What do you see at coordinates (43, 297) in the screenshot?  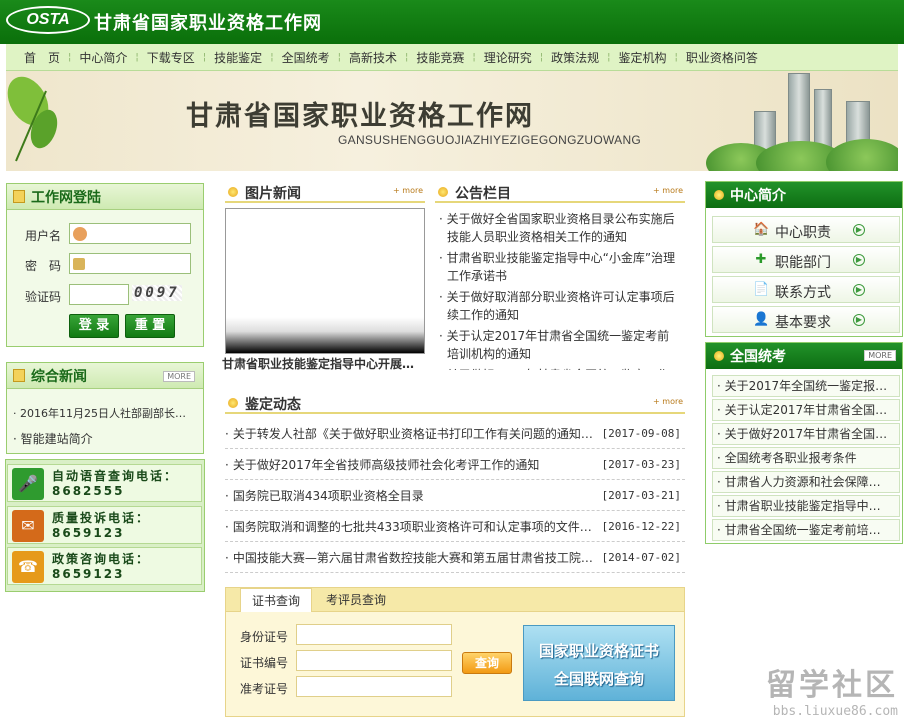 I see `captcha-label: 验证码` at bounding box center [43, 297].